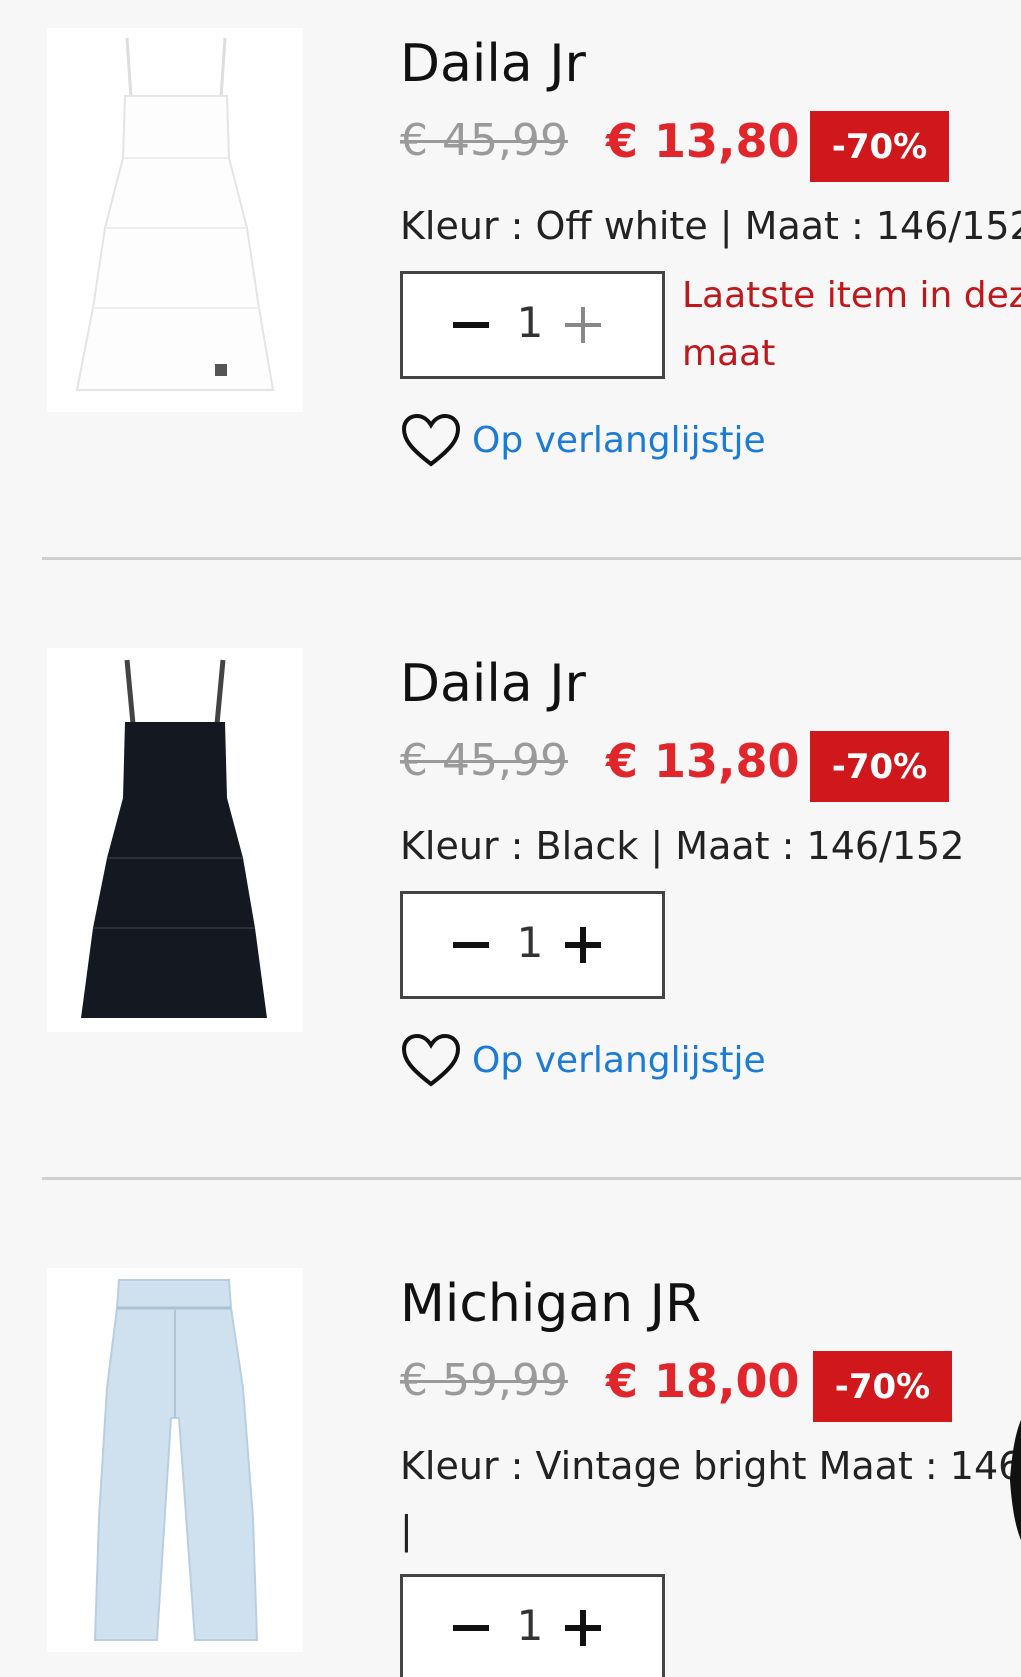 This screenshot has width=1021, height=1677. Describe the element at coordinates (406, 1530) in the screenshot. I see `product-attributes-line: |` at that location.